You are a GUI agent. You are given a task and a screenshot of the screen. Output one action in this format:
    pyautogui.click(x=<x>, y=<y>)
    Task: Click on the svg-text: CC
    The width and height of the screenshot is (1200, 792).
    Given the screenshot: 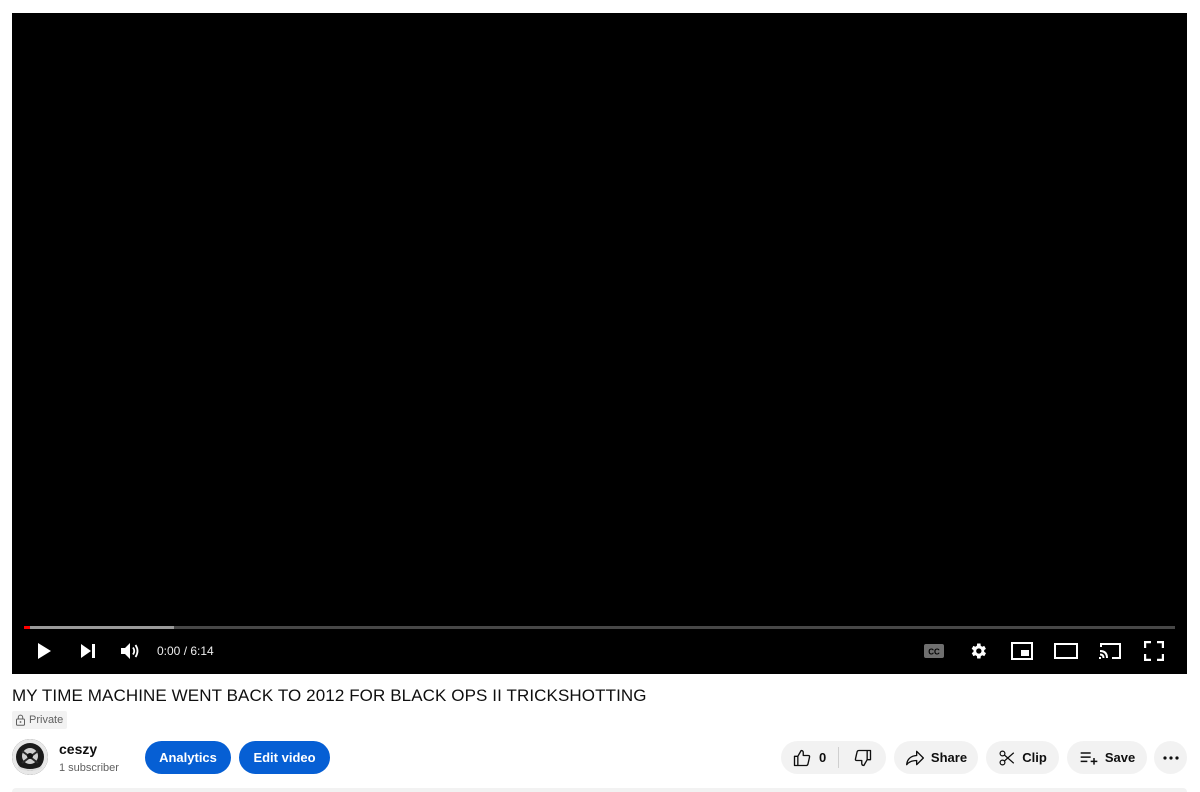 What is the action you would take?
    pyautogui.click(x=934, y=652)
    